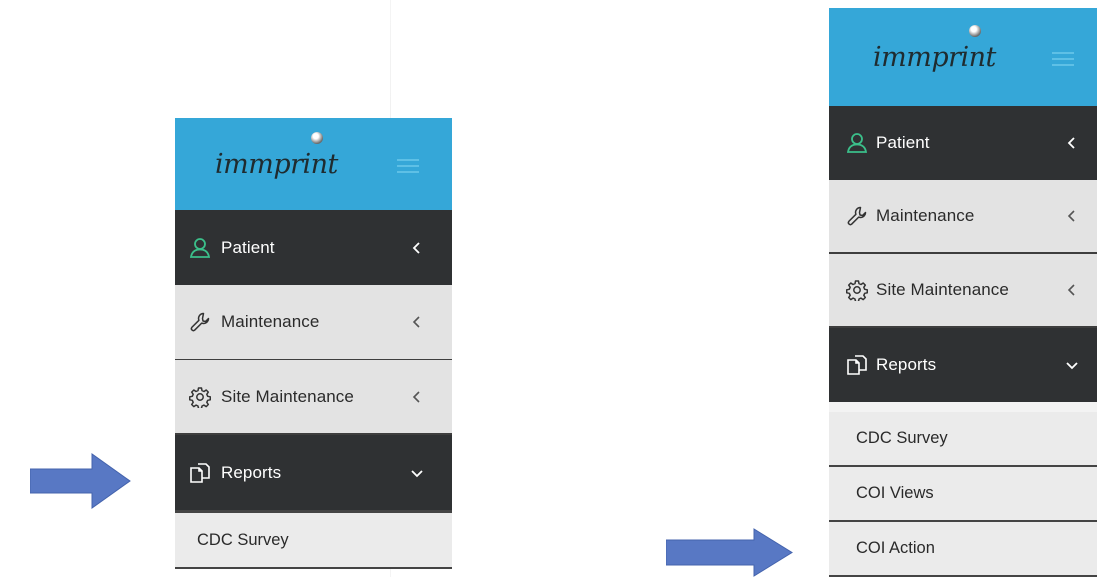  Describe the element at coordinates (895, 548) in the screenshot. I see `submenu-item-label: COI Action` at that location.